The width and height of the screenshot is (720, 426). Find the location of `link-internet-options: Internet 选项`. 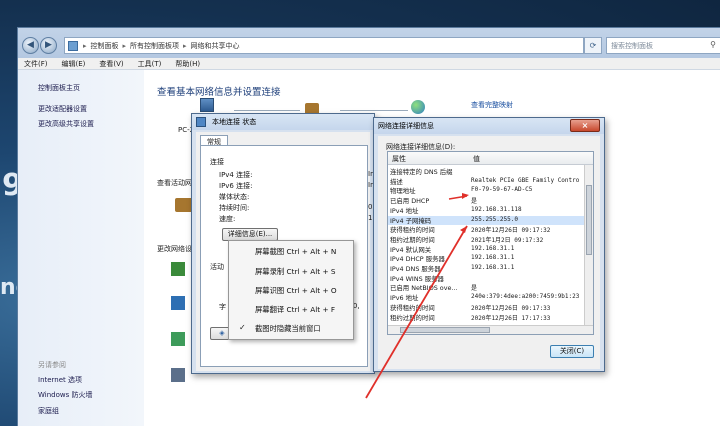

link-internet-options: Internet 选项 is located at coordinates (60, 380).